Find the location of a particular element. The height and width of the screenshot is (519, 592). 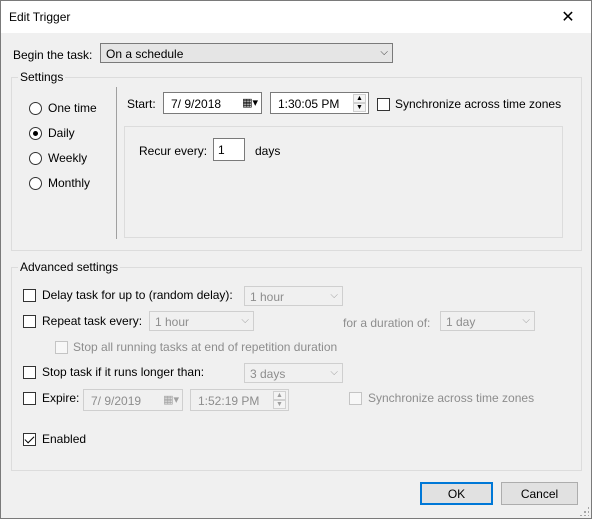

expire-time-spinner: ▲ ▼ is located at coordinates (279, 400).